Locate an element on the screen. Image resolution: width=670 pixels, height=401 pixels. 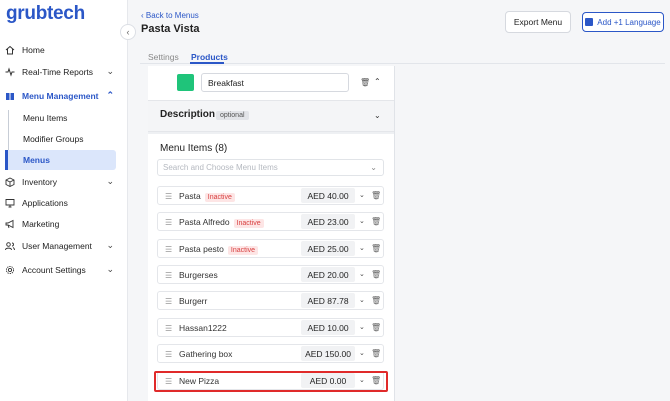
tab-settings: Settings is located at coordinates (163, 57).